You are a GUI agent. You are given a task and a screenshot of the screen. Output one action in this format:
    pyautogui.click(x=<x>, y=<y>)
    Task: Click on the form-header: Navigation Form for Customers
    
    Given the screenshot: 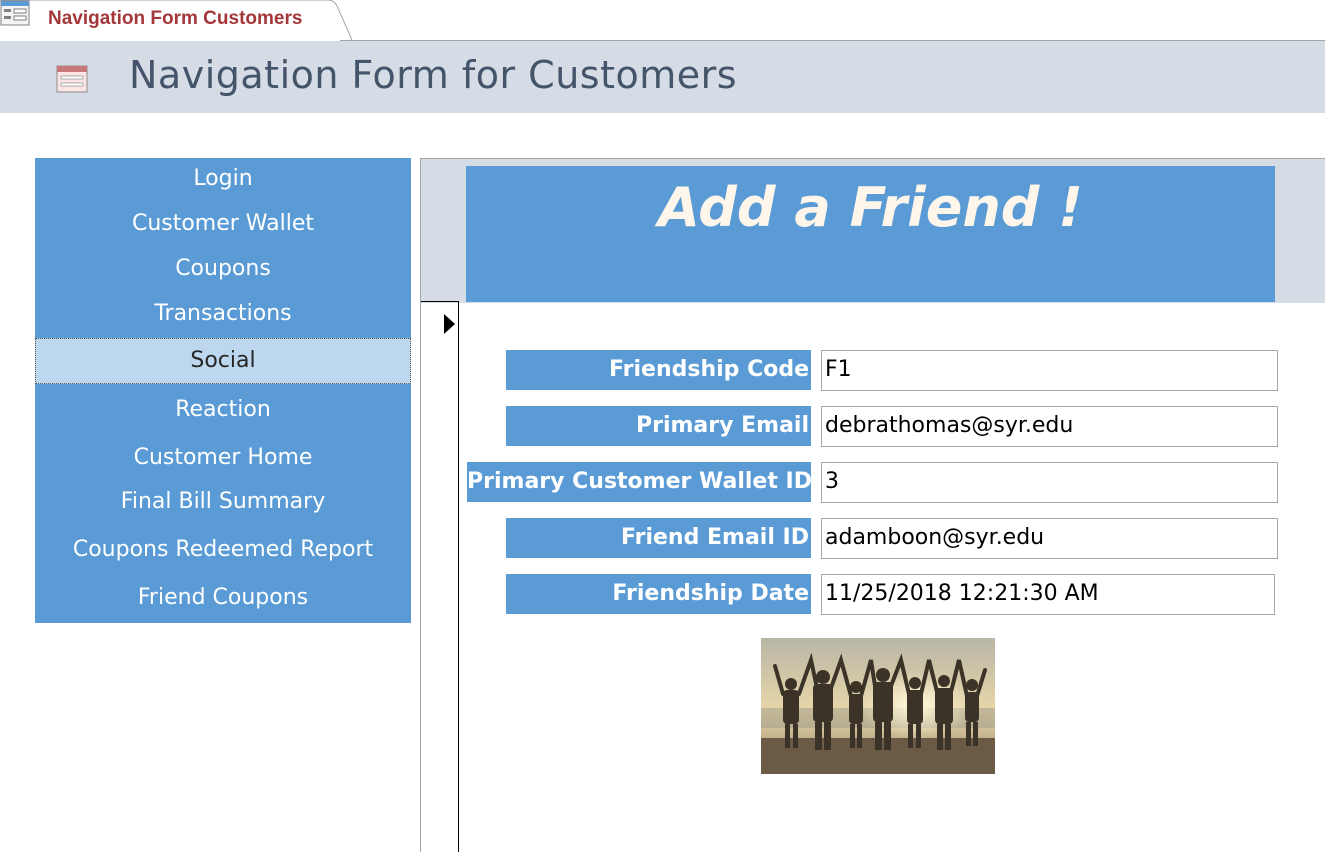 What is the action you would take?
    pyautogui.click(x=662, y=77)
    